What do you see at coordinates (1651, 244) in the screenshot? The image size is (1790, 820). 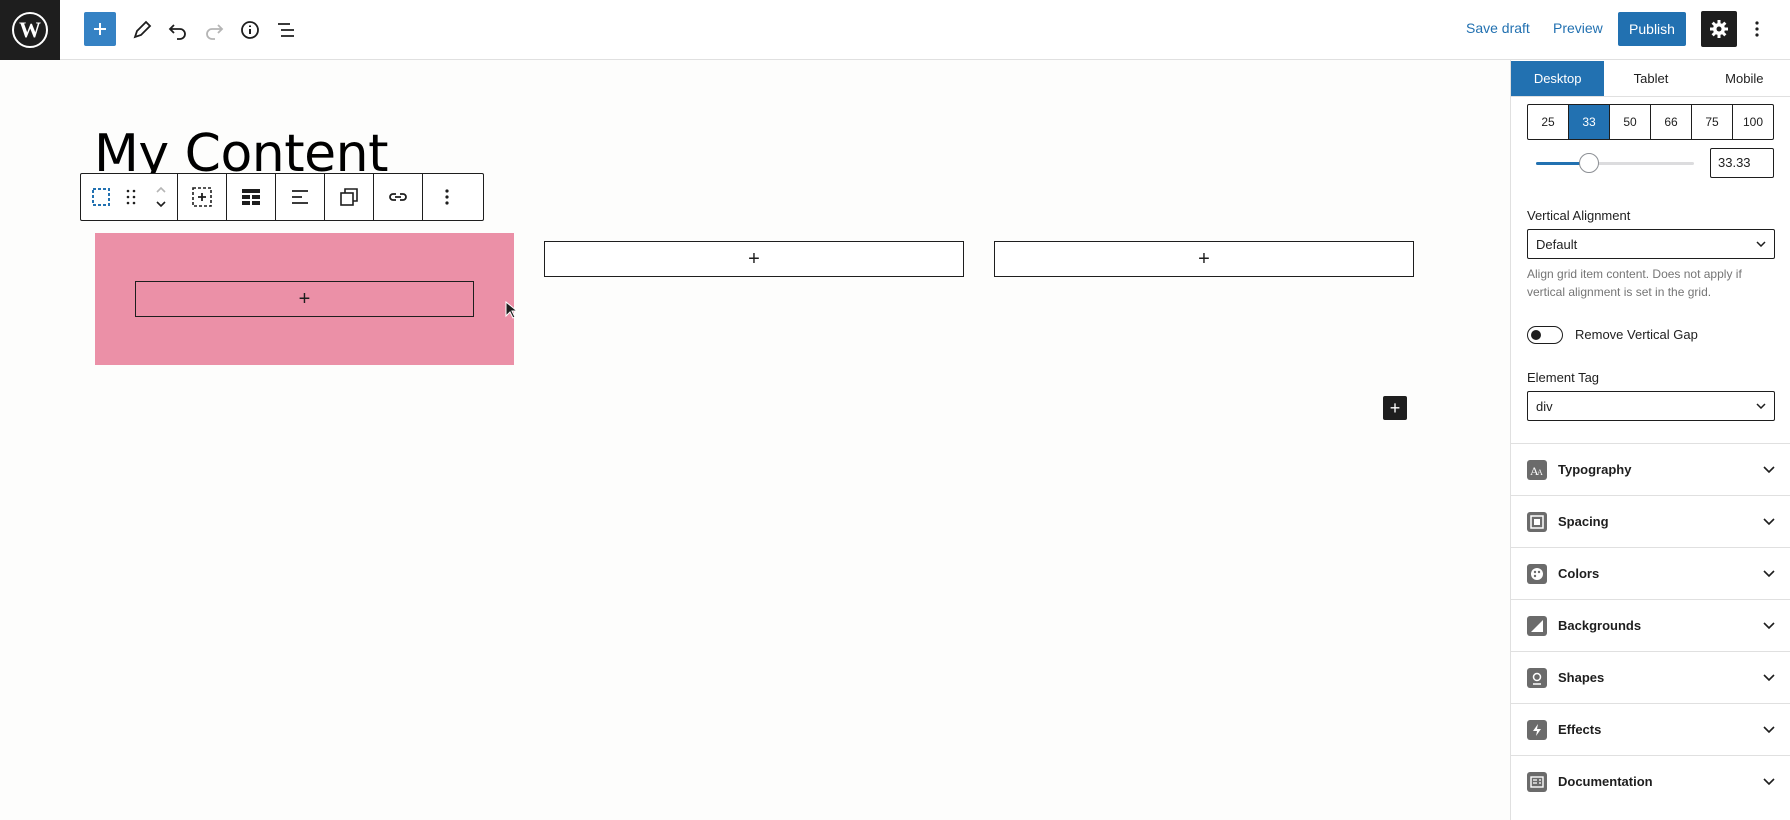 I see `vertical-alignment-select: Default` at bounding box center [1651, 244].